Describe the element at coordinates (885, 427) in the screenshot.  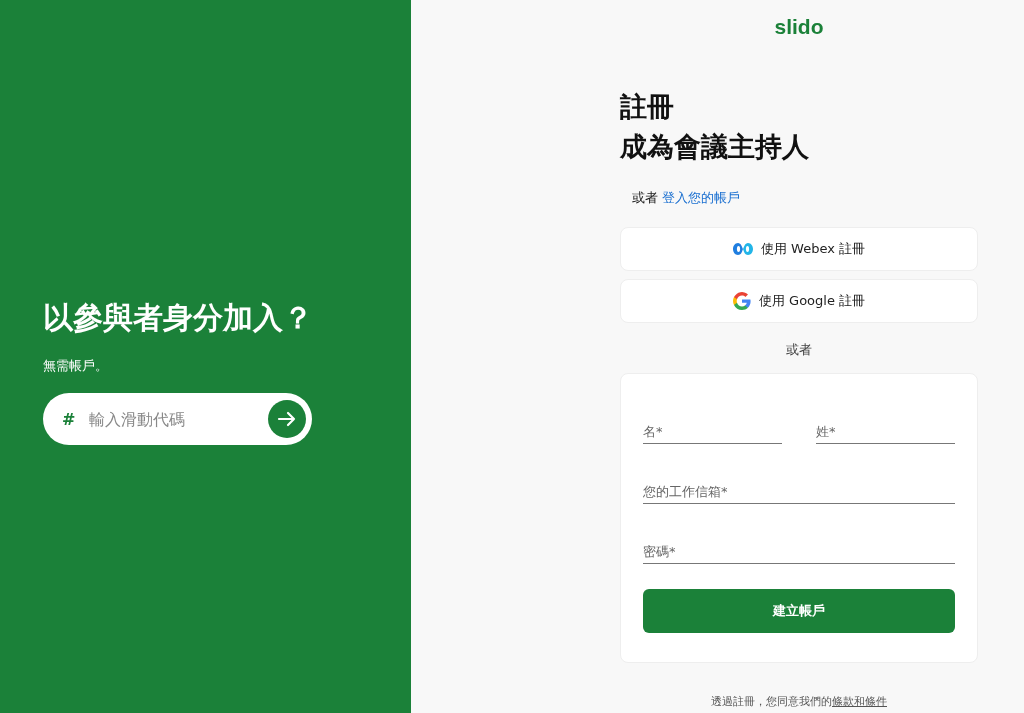
I see `input-field: 姓*` at that location.